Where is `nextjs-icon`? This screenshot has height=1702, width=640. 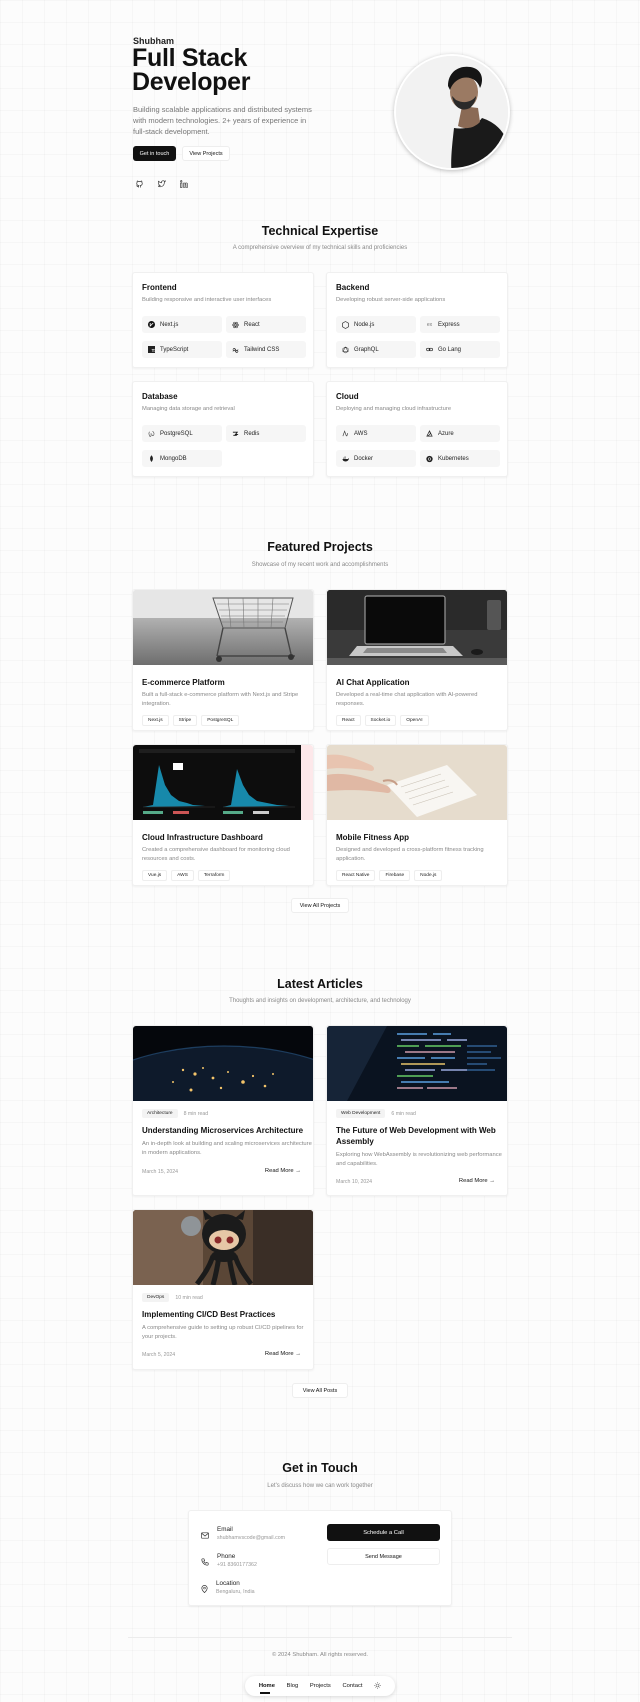
nextjs-icon is located at coordinates (151, 324).